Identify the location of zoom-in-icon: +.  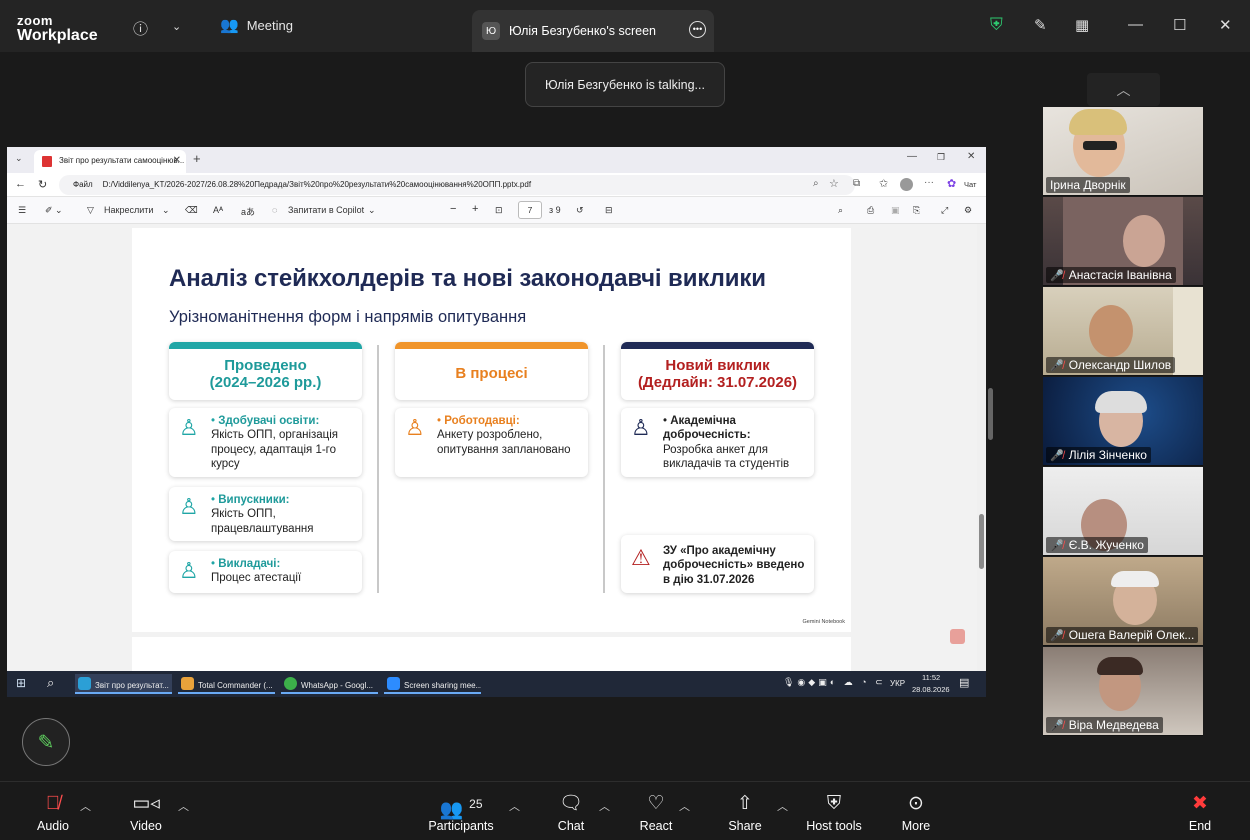
(475, 209).